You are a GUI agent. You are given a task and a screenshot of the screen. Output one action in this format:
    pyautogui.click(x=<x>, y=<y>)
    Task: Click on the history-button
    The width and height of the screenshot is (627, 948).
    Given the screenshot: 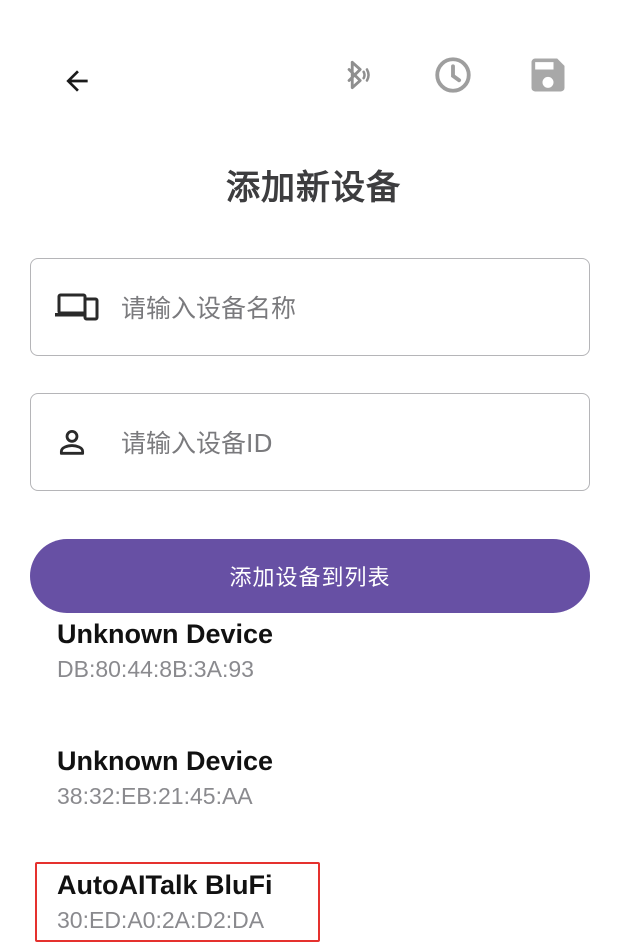 What is the action you would take?
    pyautogui.click(x=453, y=75)
    